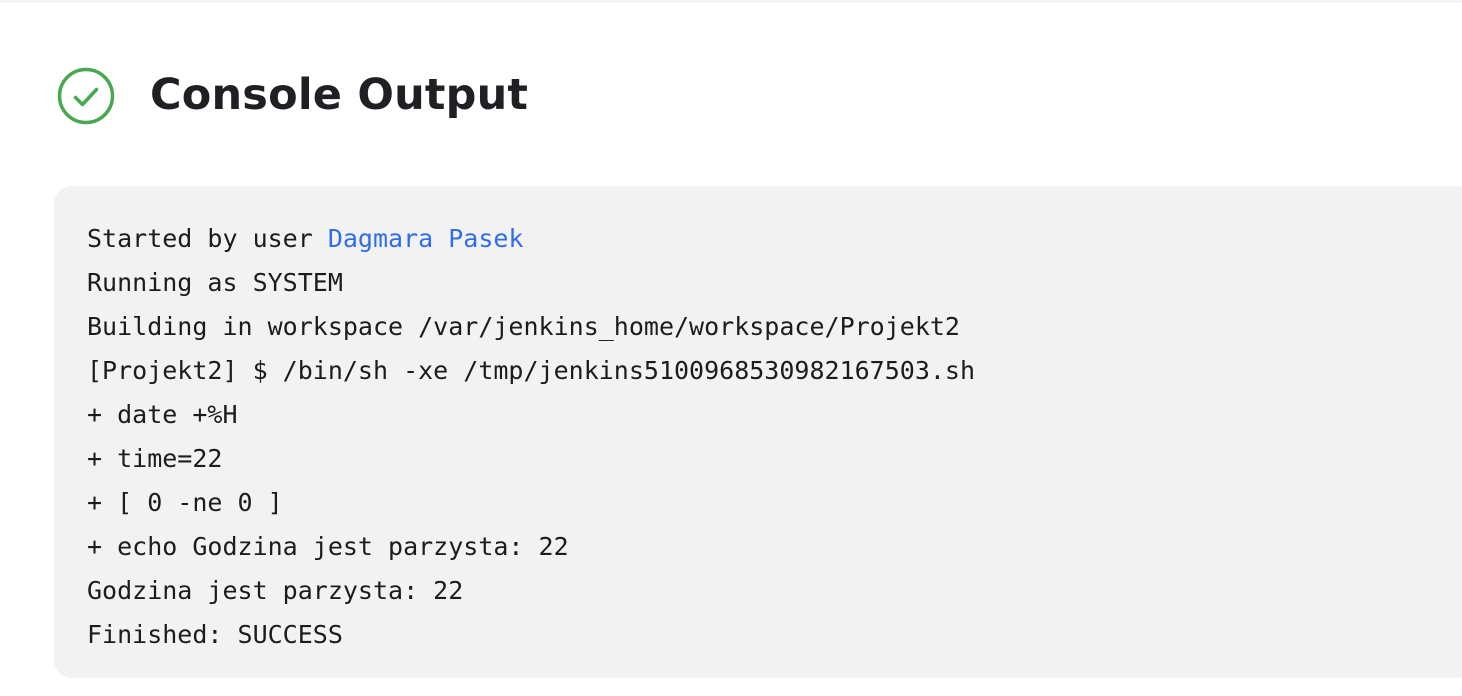 This screenshot has width=1462, height=696. Describe the element at coordinates (215, 282) in the screenshot. I see `console-line: Running as SYSTEM` at that location.